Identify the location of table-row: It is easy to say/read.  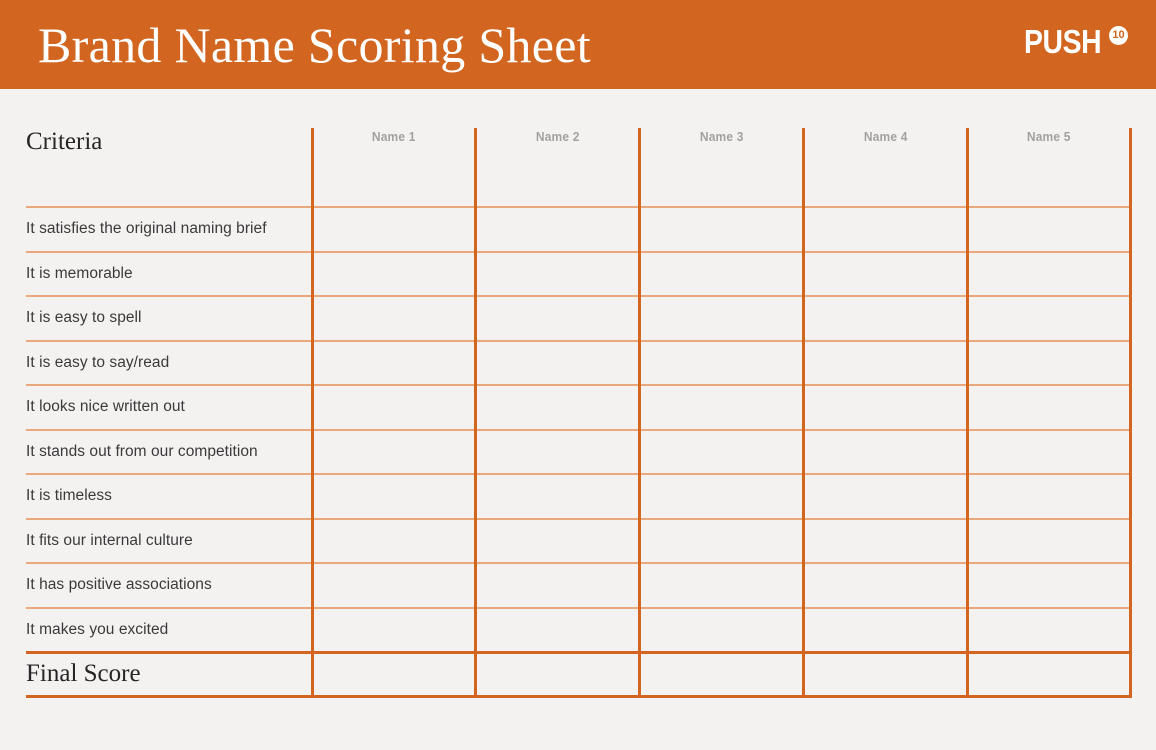
(579, 363).